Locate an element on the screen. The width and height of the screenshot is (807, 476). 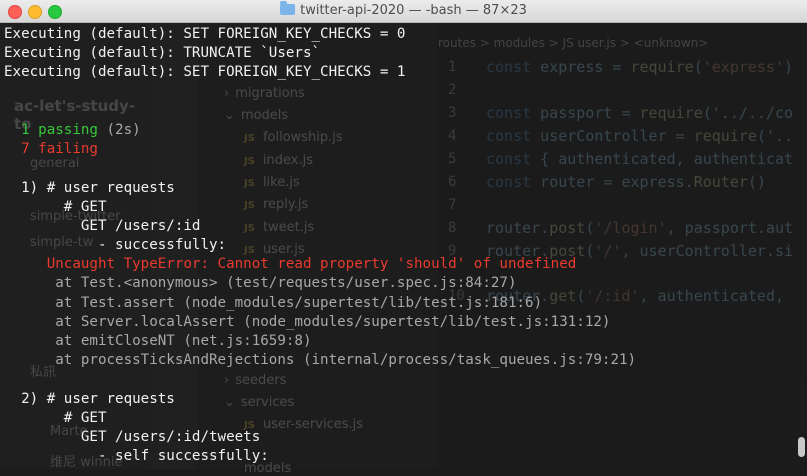
terminal-line: 7 failing is located at coordinates (51, 149).